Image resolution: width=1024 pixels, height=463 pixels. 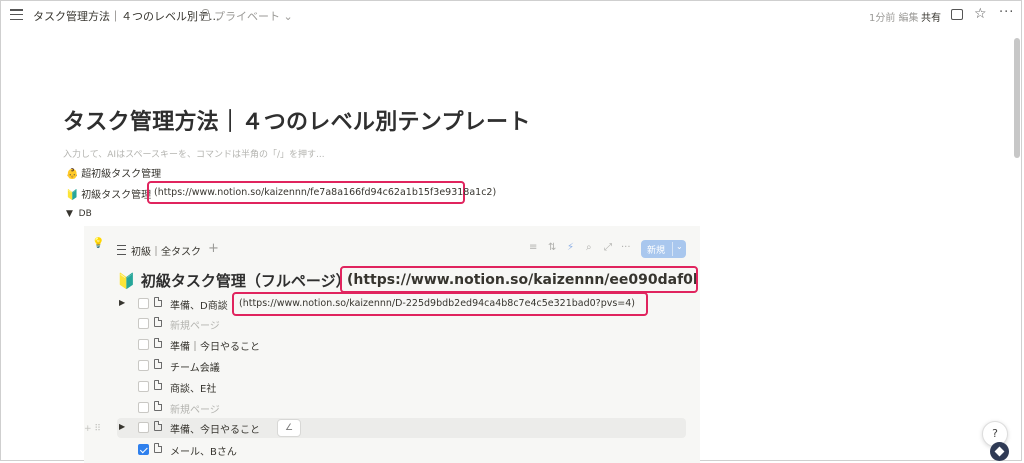 What do you see at coordinates (608, 247) in the screenshot?
I see `expand-icon: ⤢` at bounding box center [608, 247].